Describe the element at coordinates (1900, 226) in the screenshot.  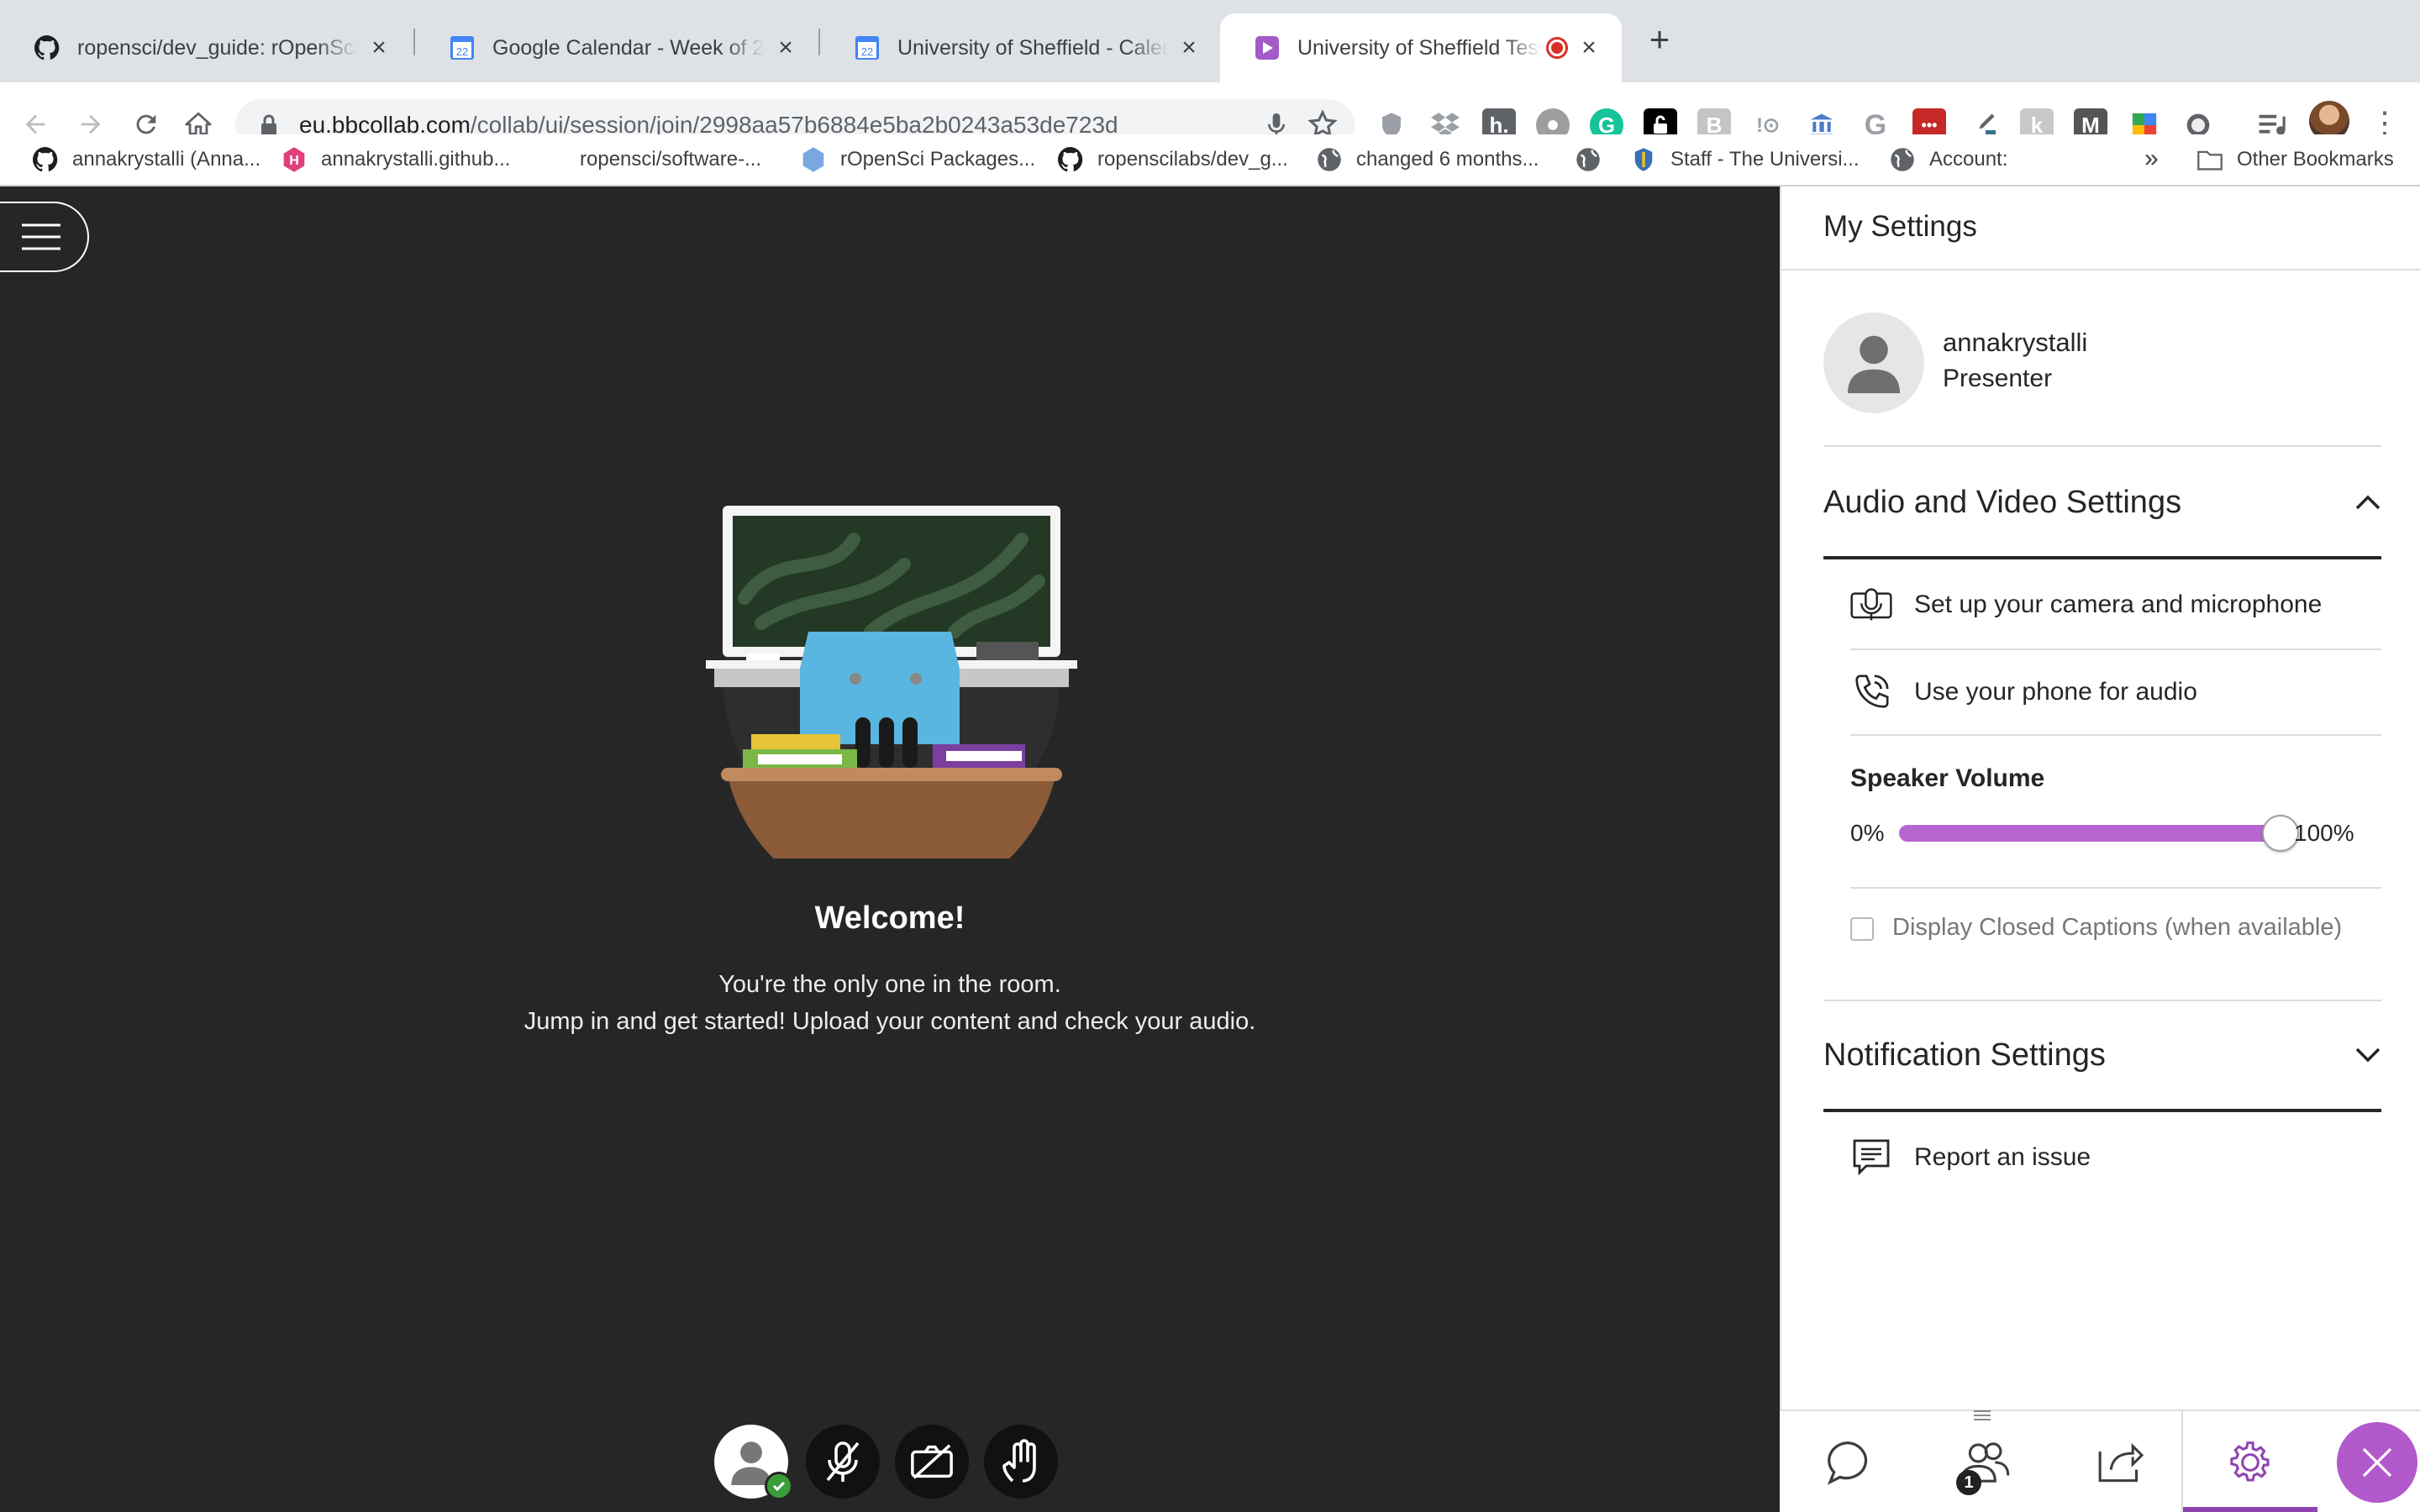
I see `panel-title: My Settings` at that location.